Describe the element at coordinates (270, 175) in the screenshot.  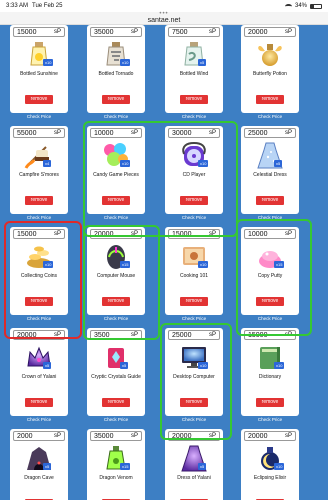
I see `item-name: Celestial Dress` at that location.